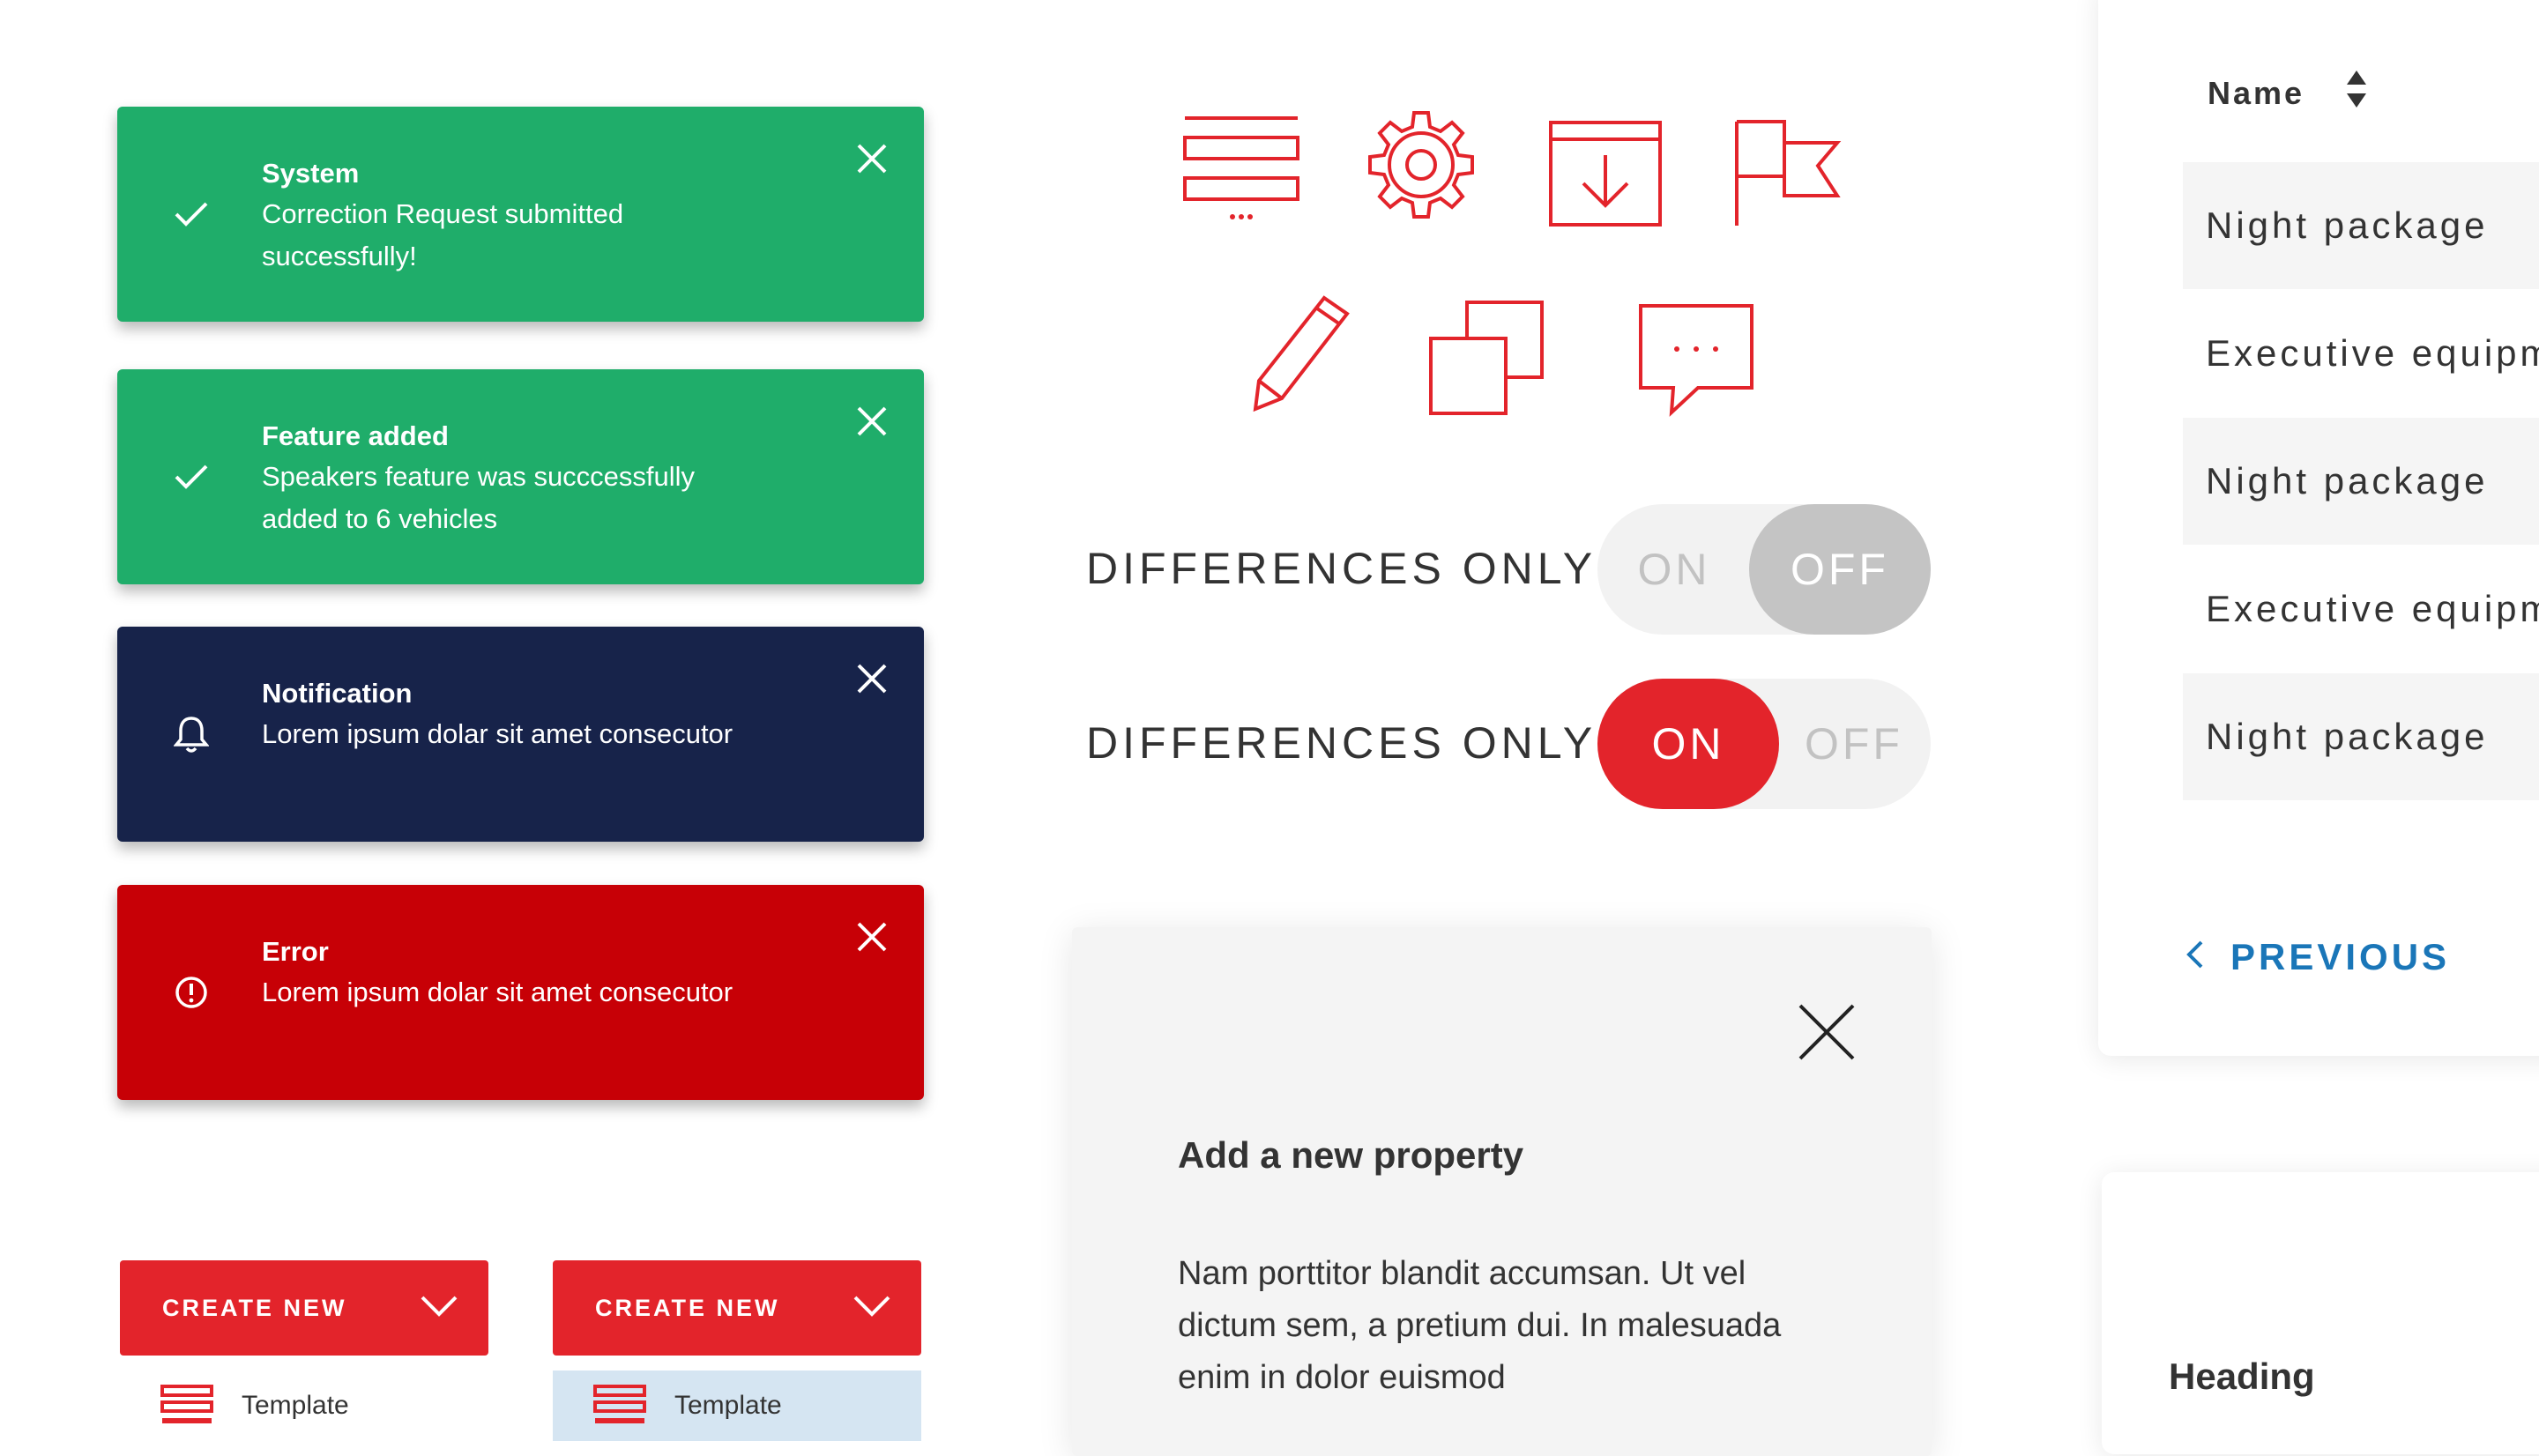 Image resolution: width=2539 pixels, height=1456 pixels. What do you see at coordinates (1605, 176) in the screenshot?
I see `download-icon` at bounding box center [1605, 176].